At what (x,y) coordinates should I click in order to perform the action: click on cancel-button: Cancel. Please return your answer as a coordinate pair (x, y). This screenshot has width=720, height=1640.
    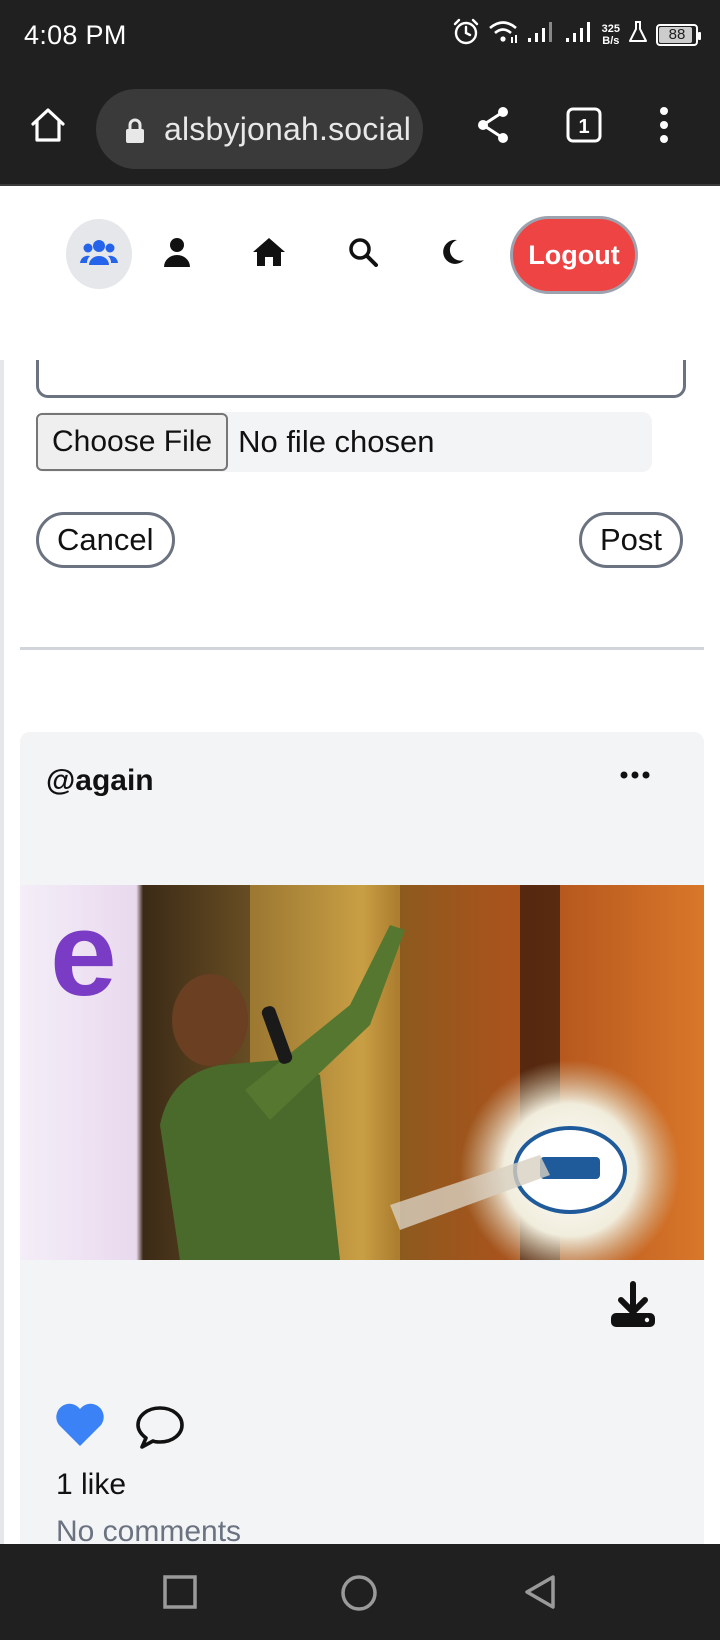
    Looking at the image, I should click on (105, 540).